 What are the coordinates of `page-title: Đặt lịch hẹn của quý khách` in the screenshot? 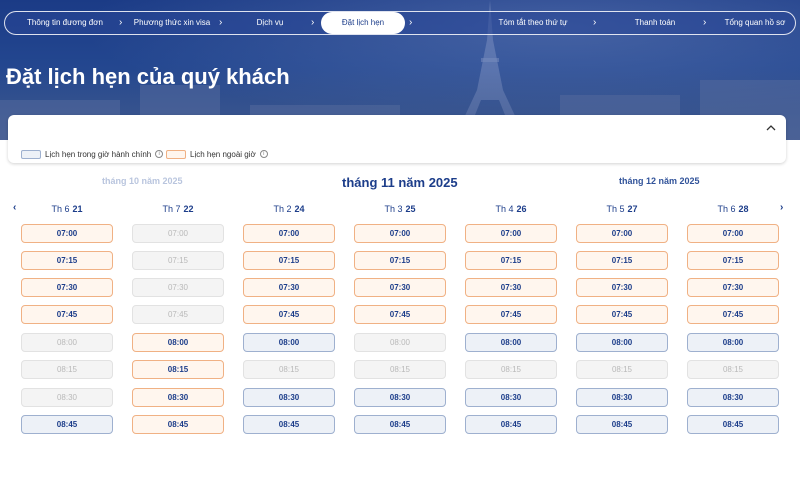 It's located at (148, 76).